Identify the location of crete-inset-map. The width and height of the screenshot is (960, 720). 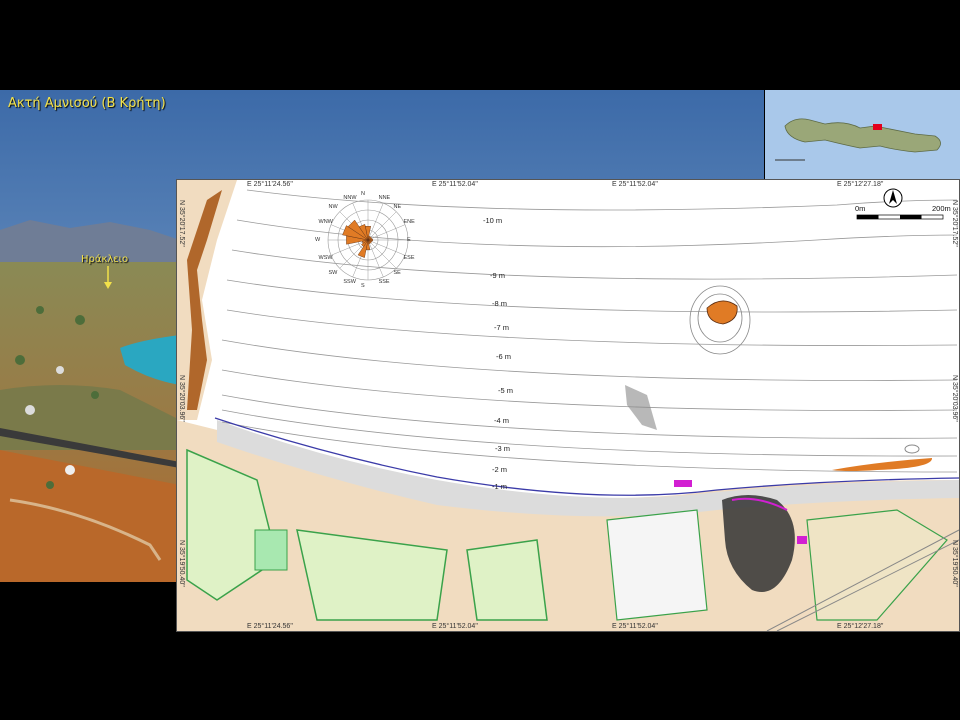
(862, 135).